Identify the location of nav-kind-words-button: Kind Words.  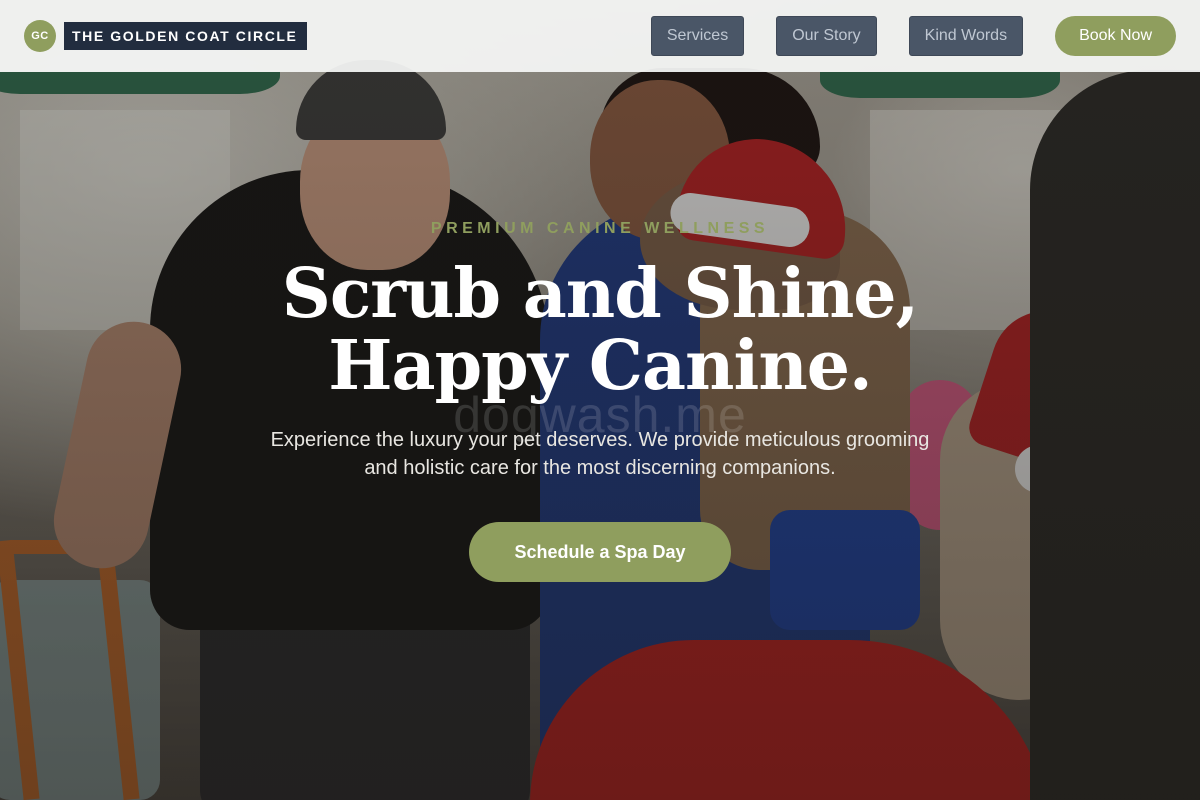
(966, 36).